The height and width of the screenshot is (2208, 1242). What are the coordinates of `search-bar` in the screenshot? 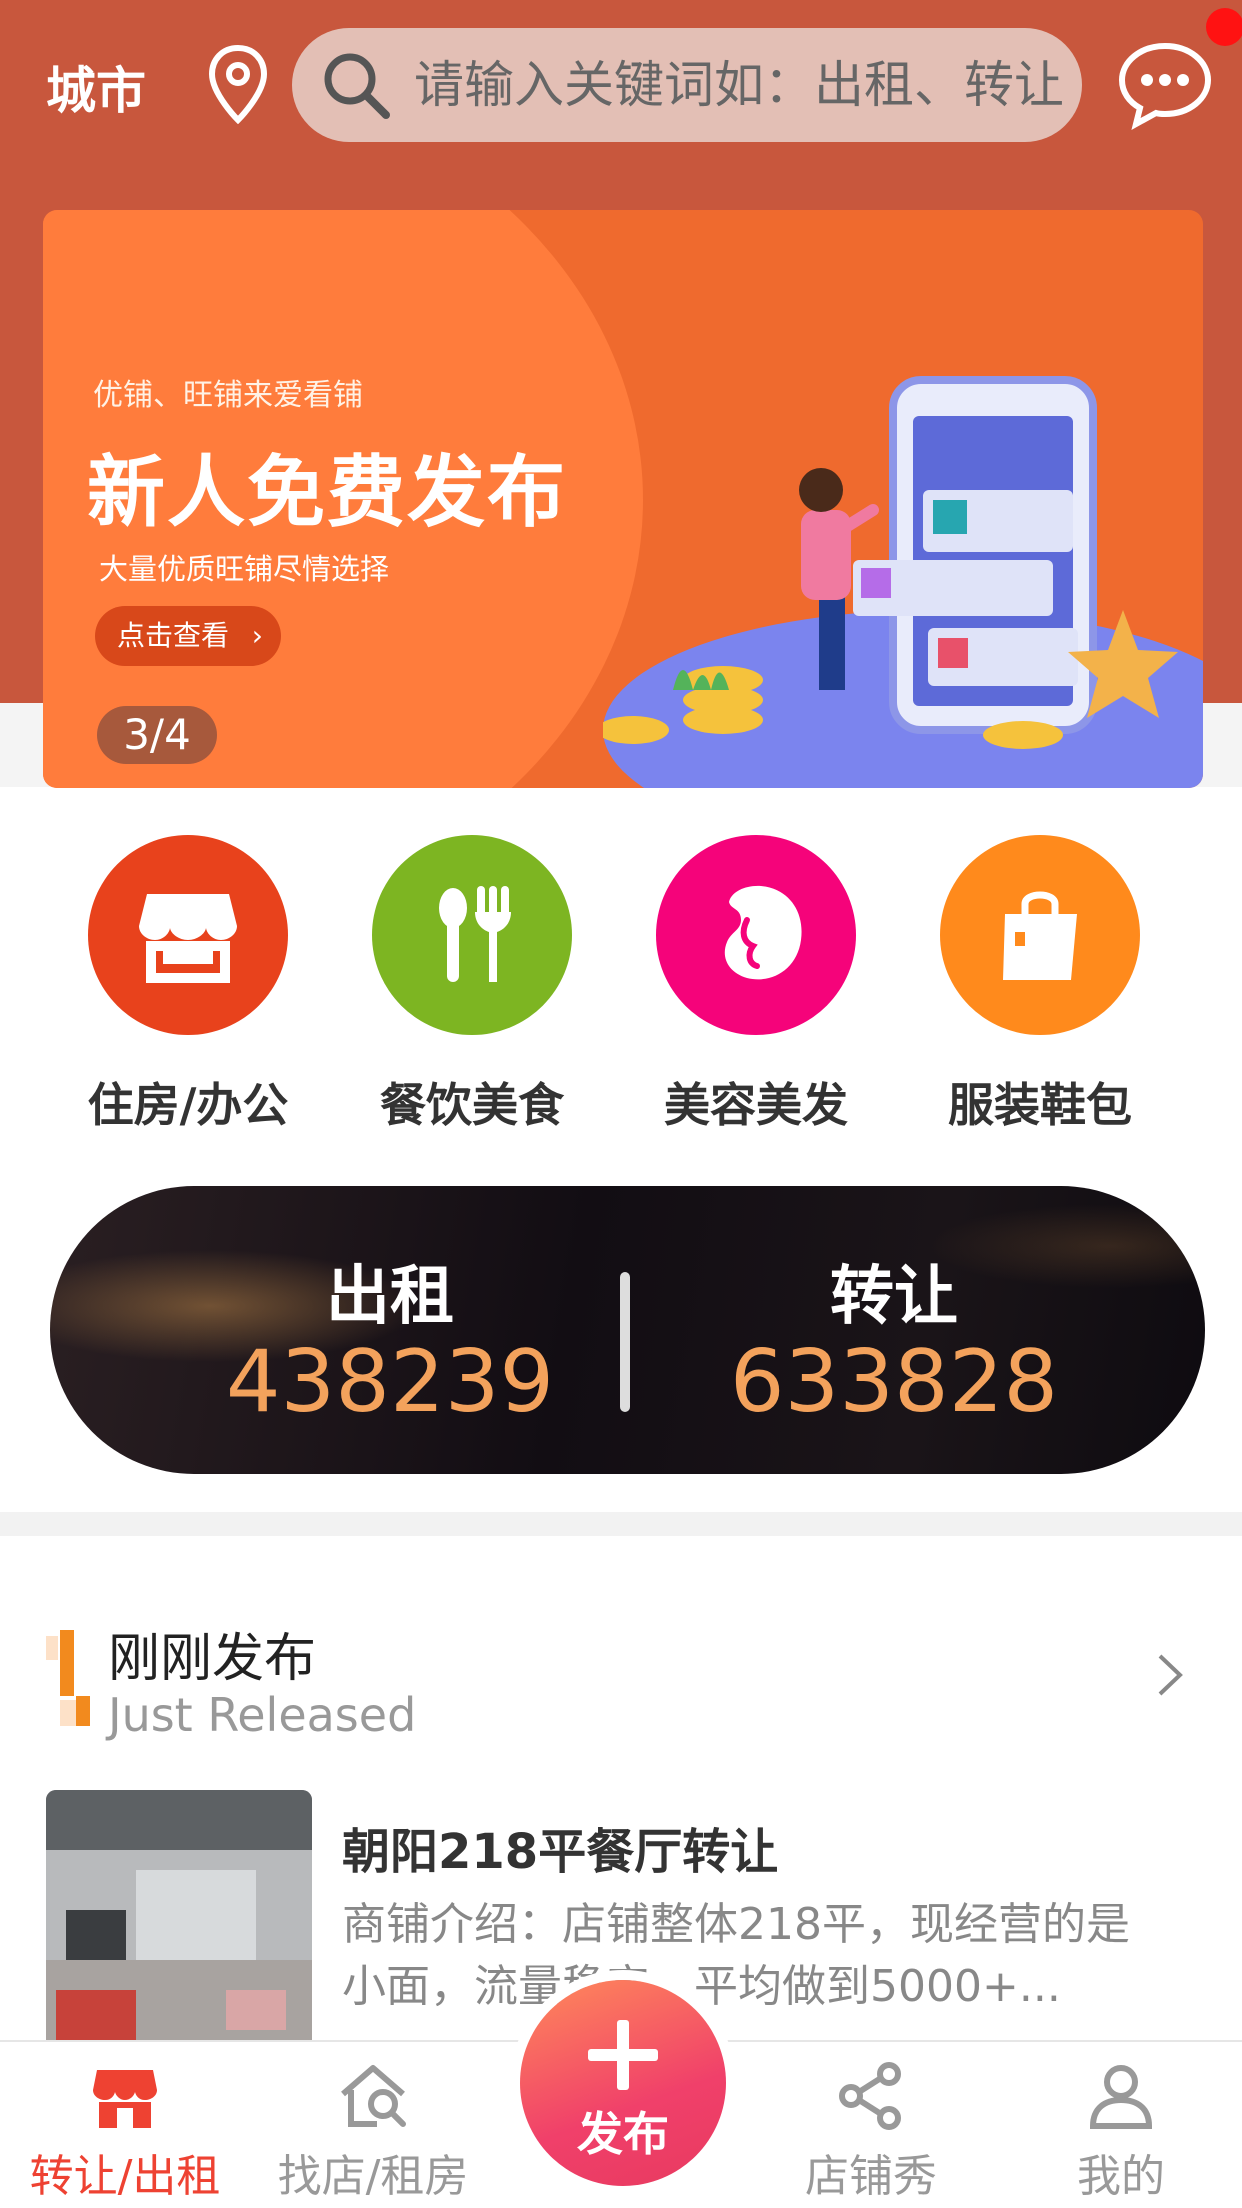 It's located at (687, 85).